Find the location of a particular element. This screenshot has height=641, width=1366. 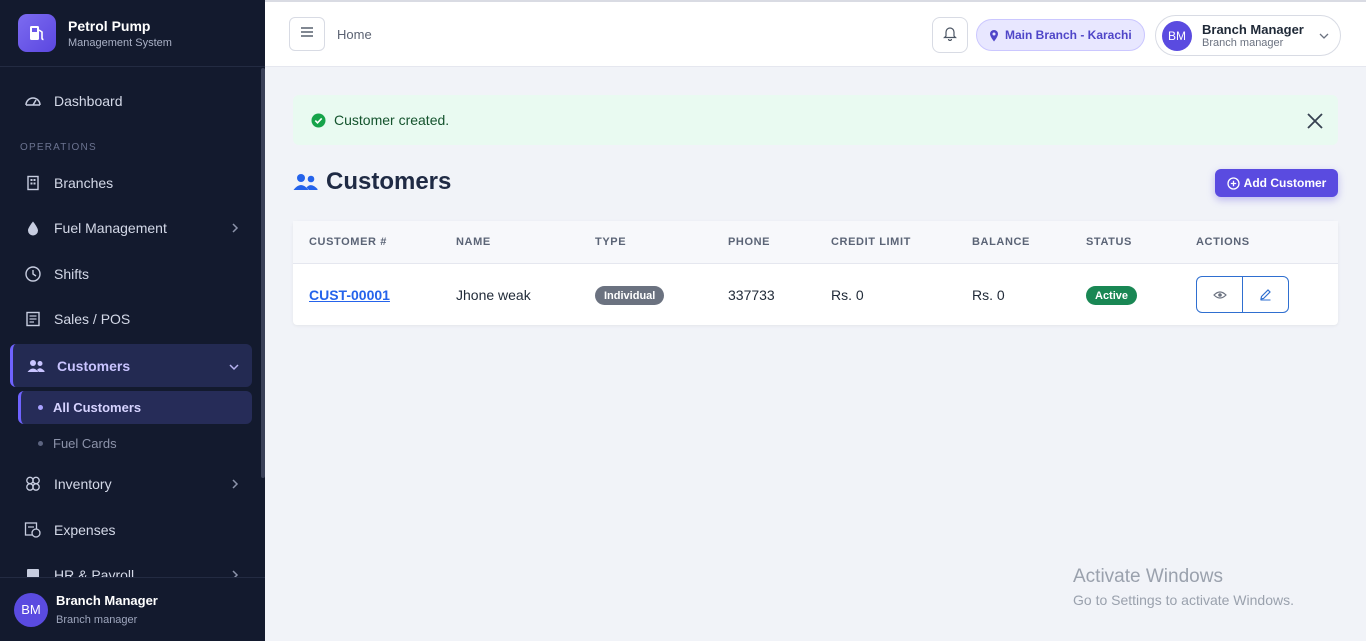

user-name: Branch Manager is located at coordinates (1253, 29).